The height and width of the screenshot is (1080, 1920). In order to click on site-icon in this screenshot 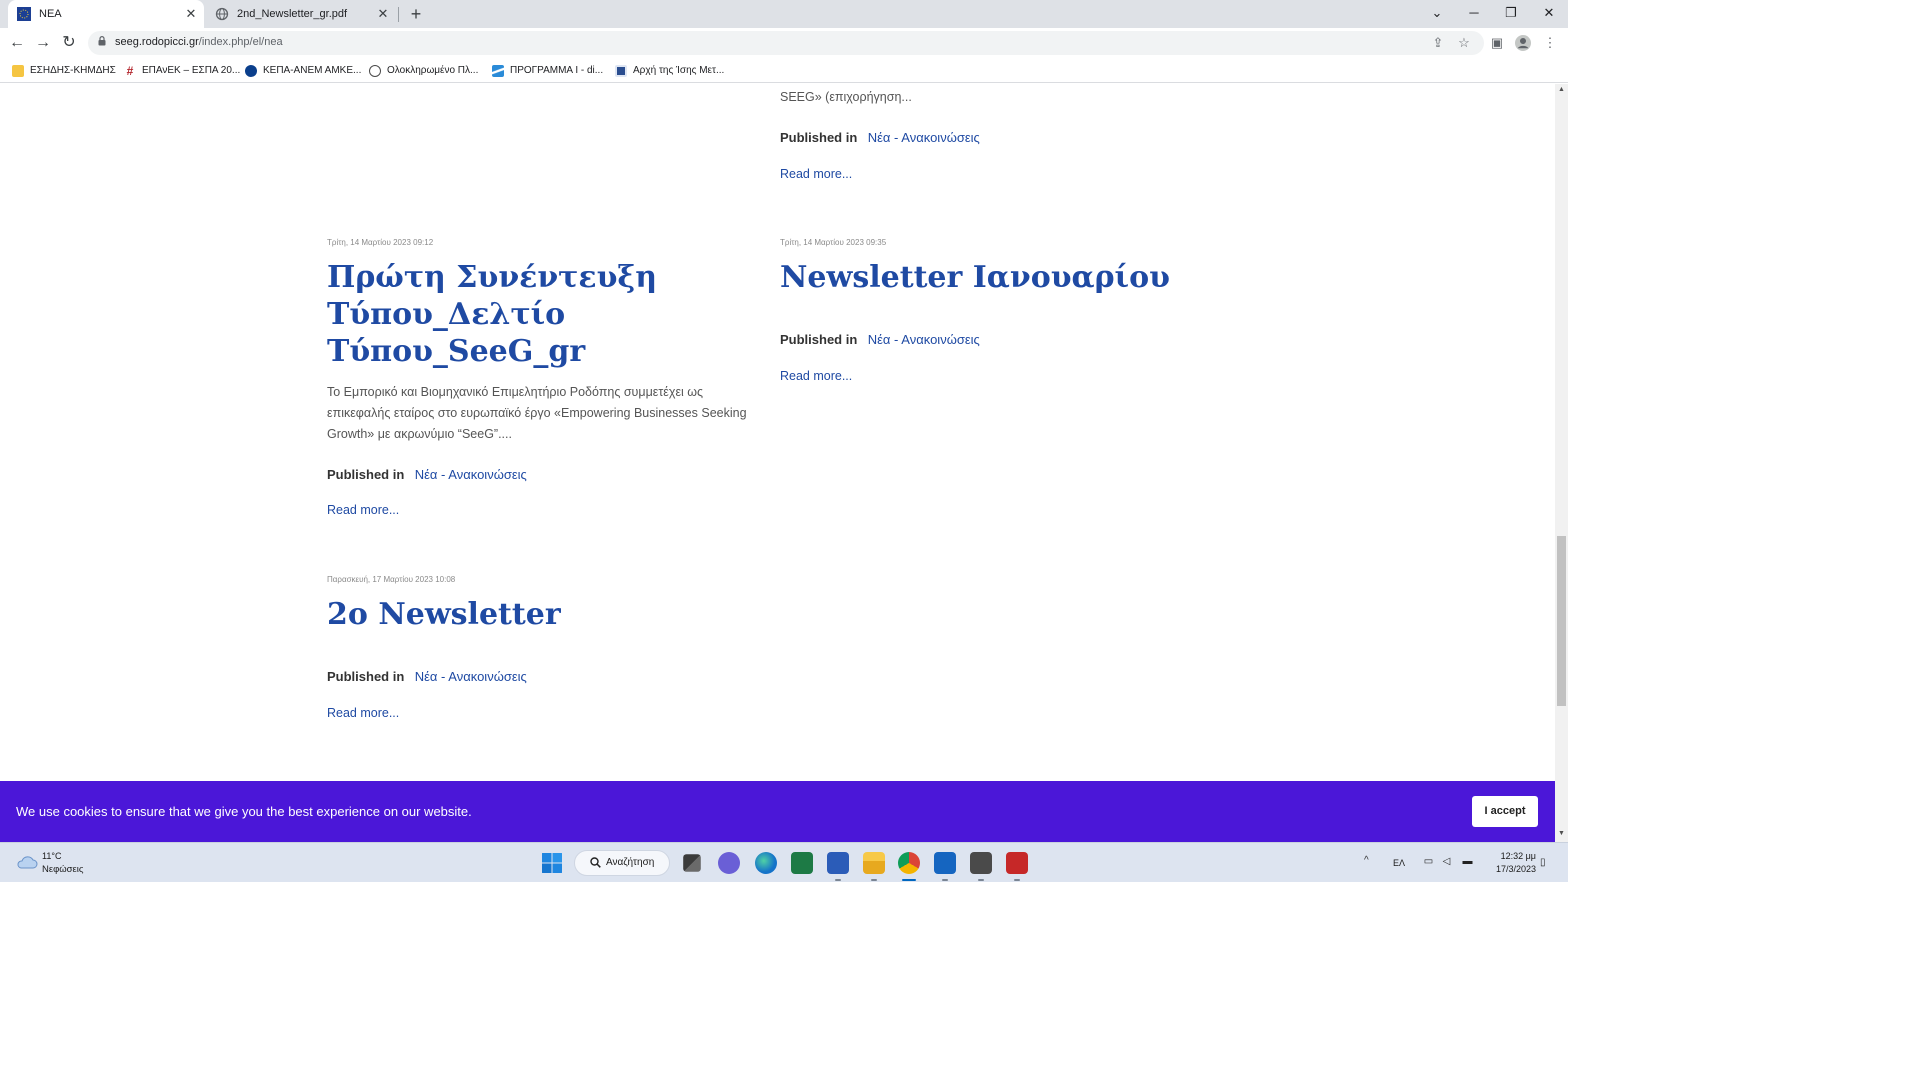, I will do `click(621, 70)`.